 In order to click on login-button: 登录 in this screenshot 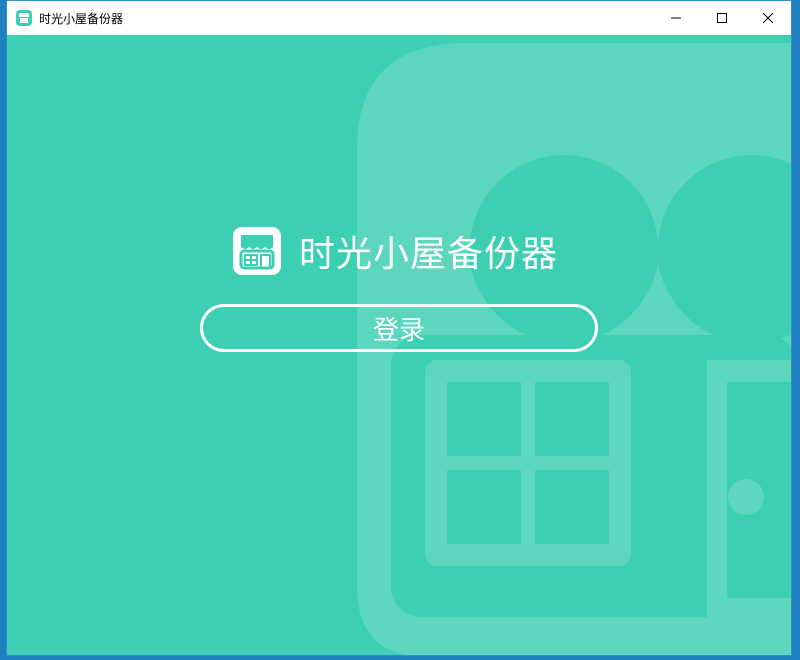, I will do `click(399, 328)`.